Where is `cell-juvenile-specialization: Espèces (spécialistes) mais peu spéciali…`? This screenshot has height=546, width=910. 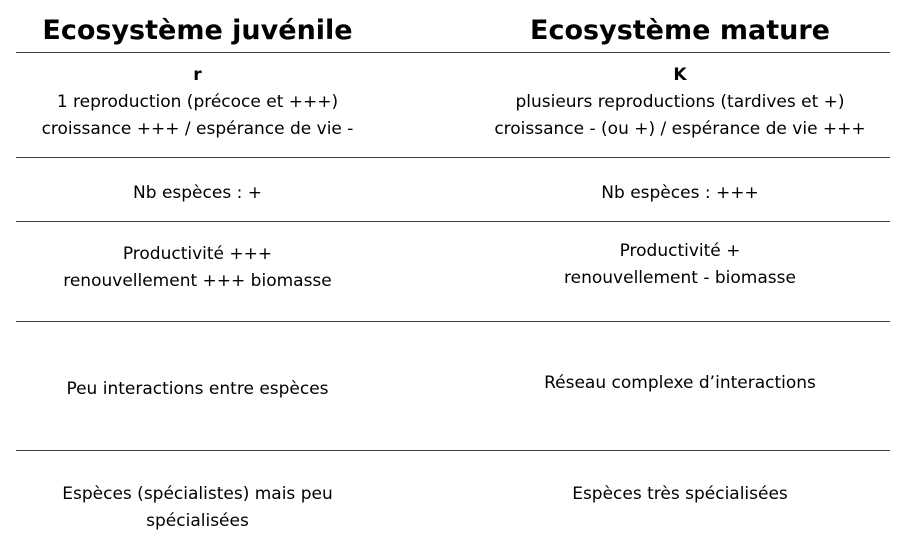 cell-juvenile-specialization: Espèces (spécialistes) mais peu spéciali… is located at coordinates (197, 508).